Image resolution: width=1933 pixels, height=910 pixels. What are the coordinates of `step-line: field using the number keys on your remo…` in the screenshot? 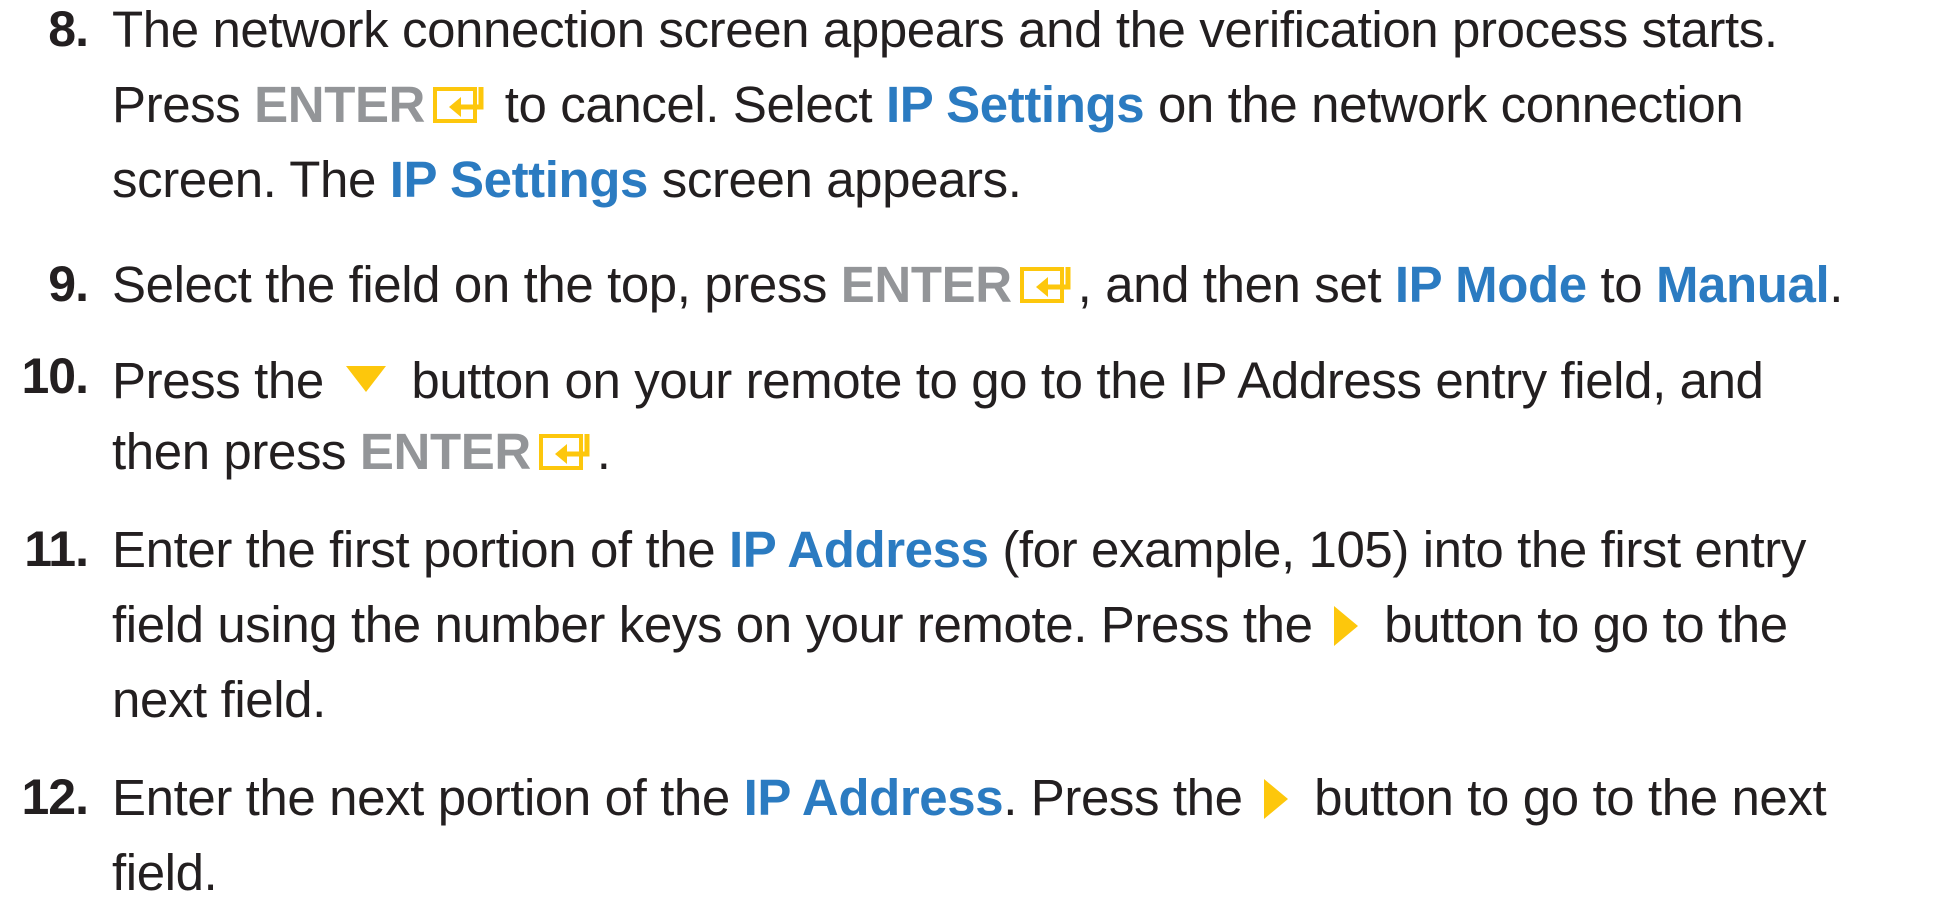 It's located at (1021, 624).